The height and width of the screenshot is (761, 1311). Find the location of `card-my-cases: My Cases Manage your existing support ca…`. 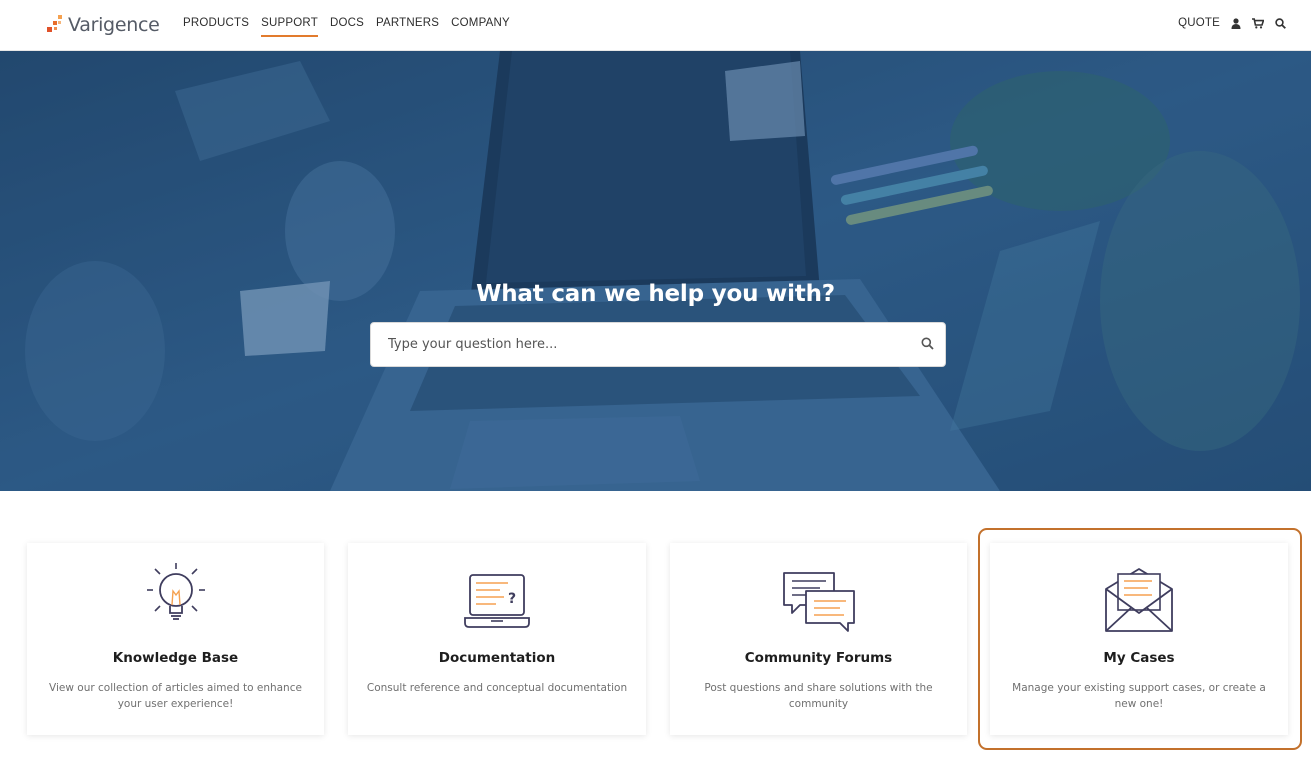

card-my-cases: My Cases Manage your existing support ca… is located at coordinates (1139, 639).